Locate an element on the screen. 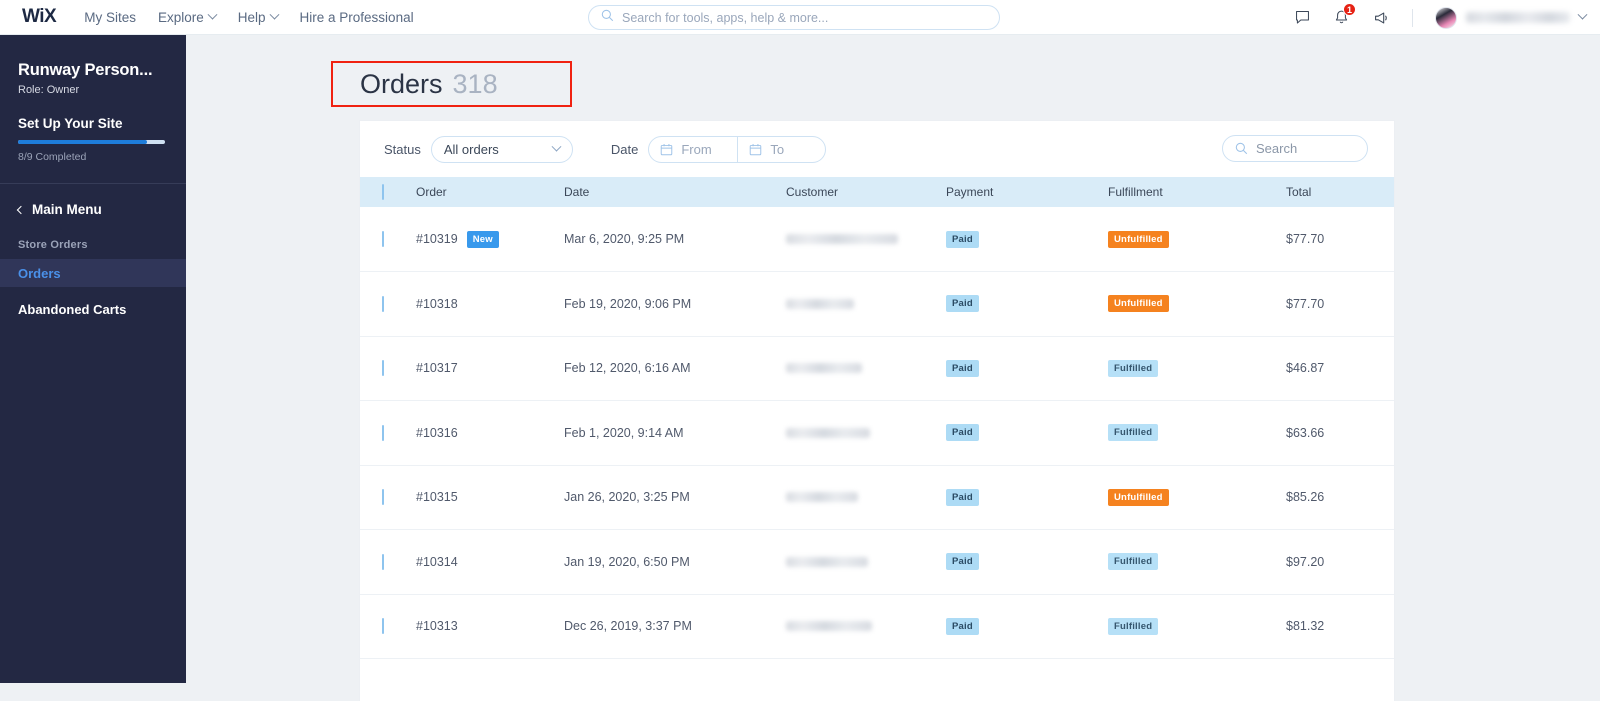 The height and width of the screenshot is (701, 1600). new-order-badge: New is located at coordinates (482, 239).